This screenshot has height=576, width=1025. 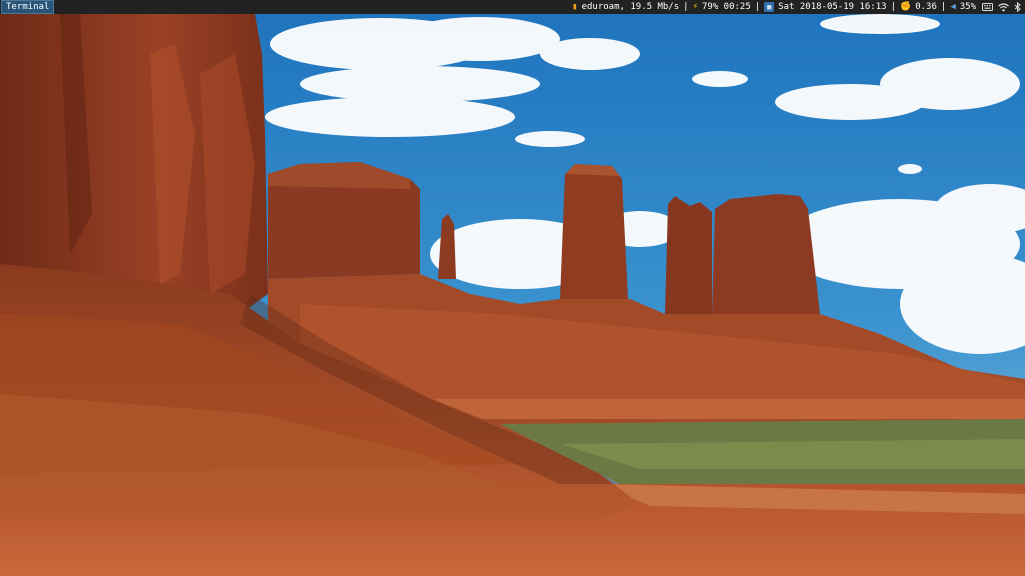 I want to click on workspace-button: Terminal, so click(x=28, y=7).